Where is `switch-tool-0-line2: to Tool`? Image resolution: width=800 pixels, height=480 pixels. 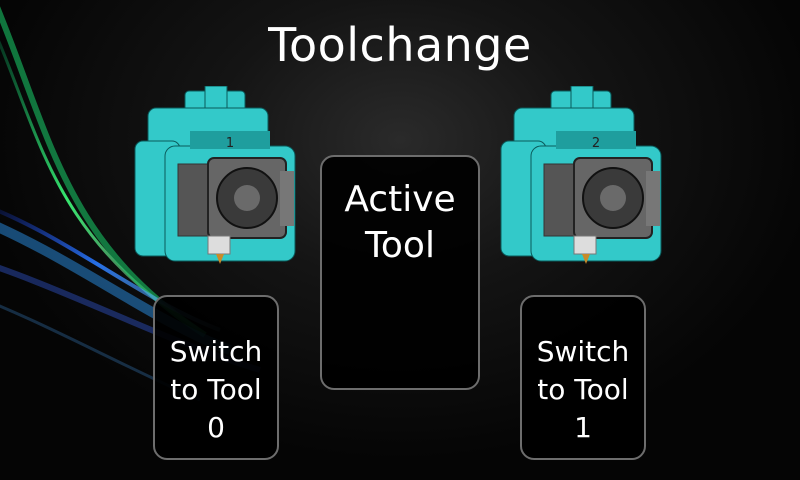
switch-tool-0-line2: to Tool is located at coordinates (216, 389).